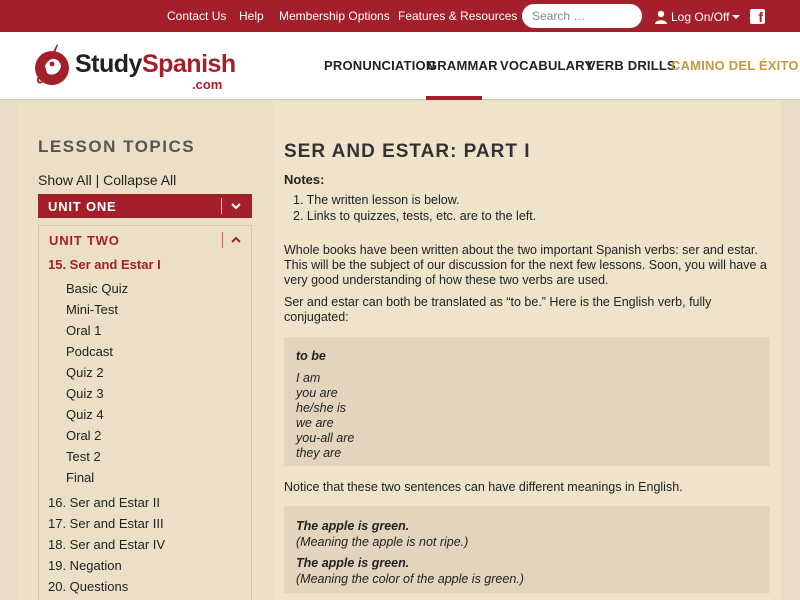 This screenshot has width=800, height=600. I want to click on nav-pronunciation: PRONUNCIATION, so click(379, 65).